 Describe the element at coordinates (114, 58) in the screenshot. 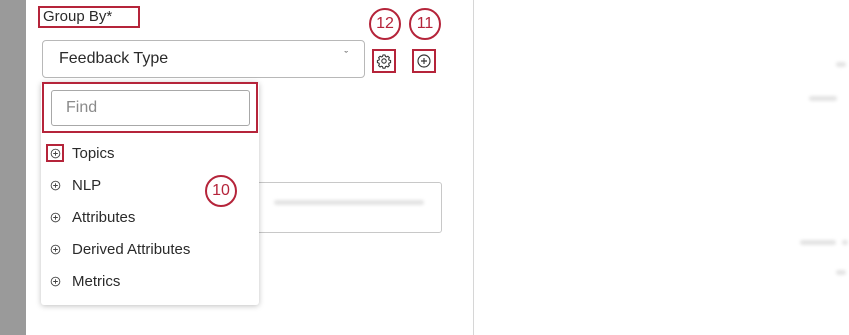

I see `select-value: Feedback Type` at that location.